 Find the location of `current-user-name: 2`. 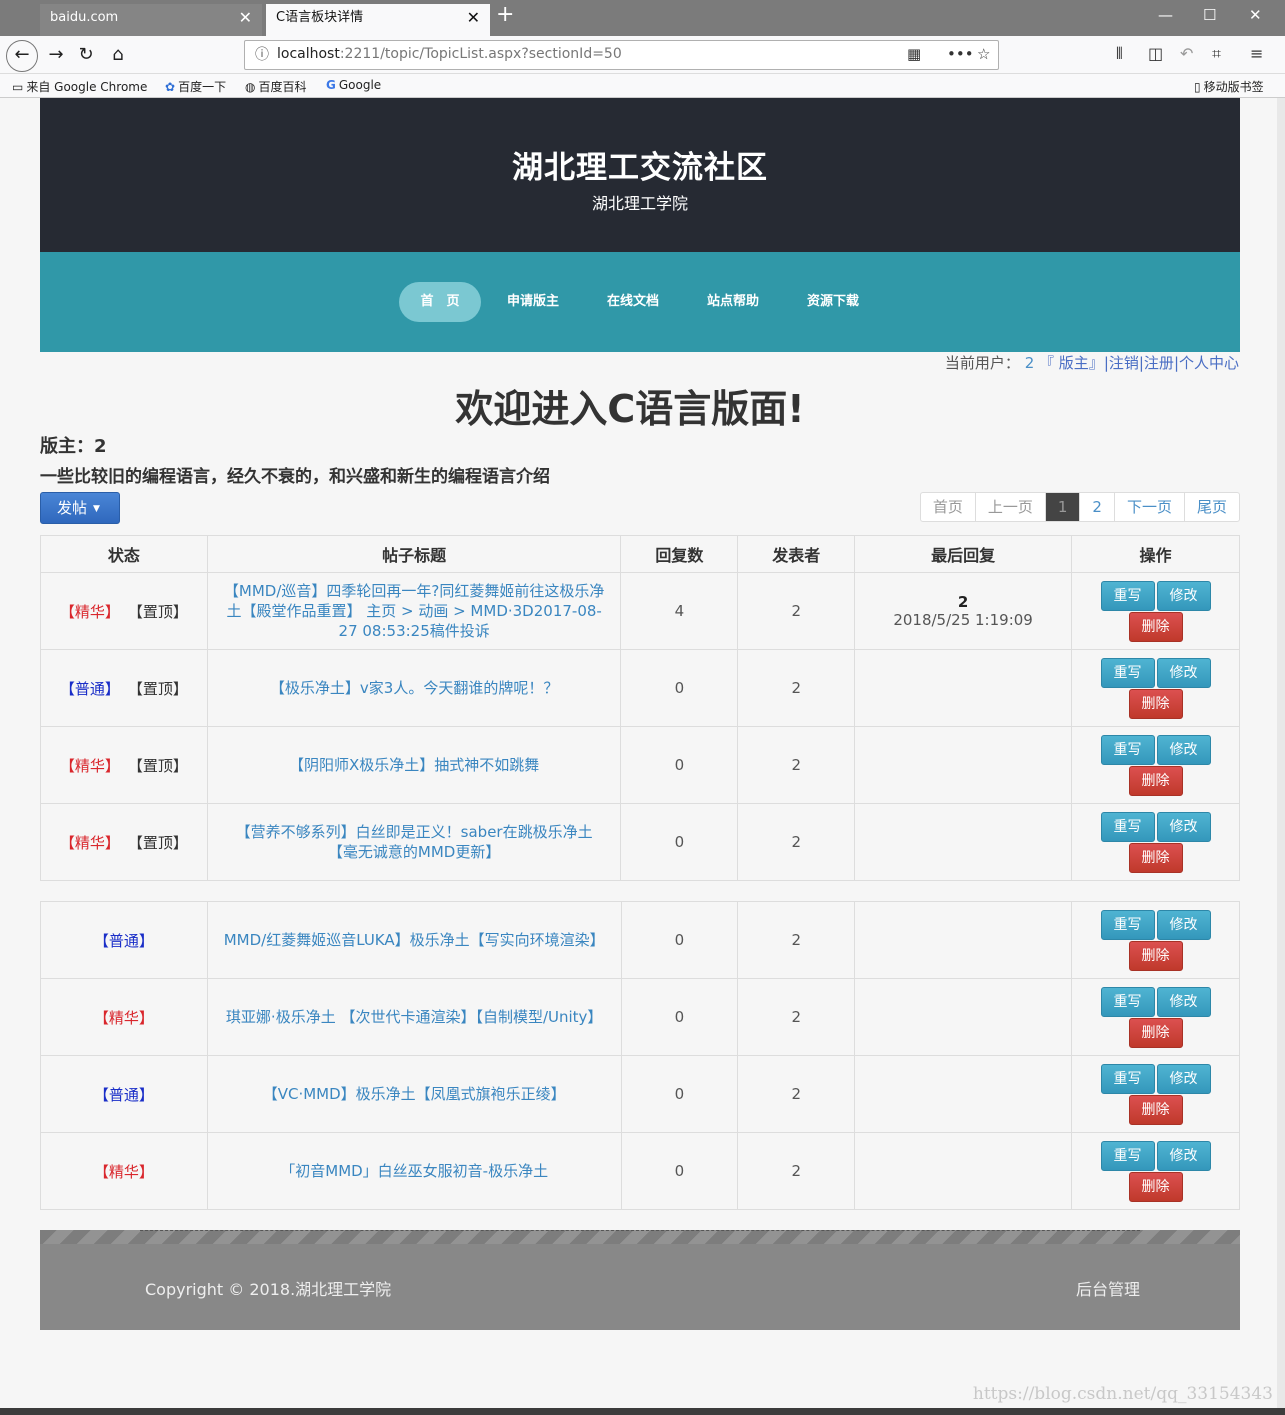

current-user-name: 2 is located at coordinates (1030, 363).